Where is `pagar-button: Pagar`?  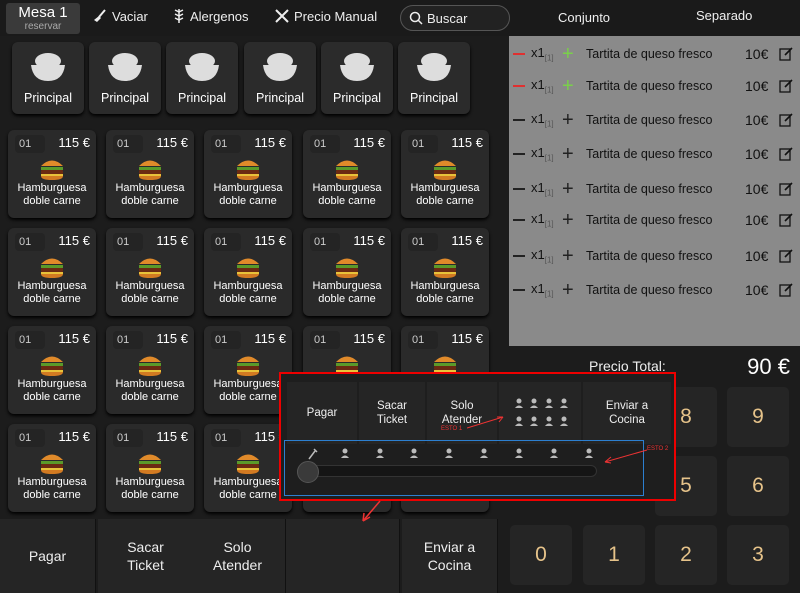
pagar-button: Pagar is located at coordinates (48, 556).